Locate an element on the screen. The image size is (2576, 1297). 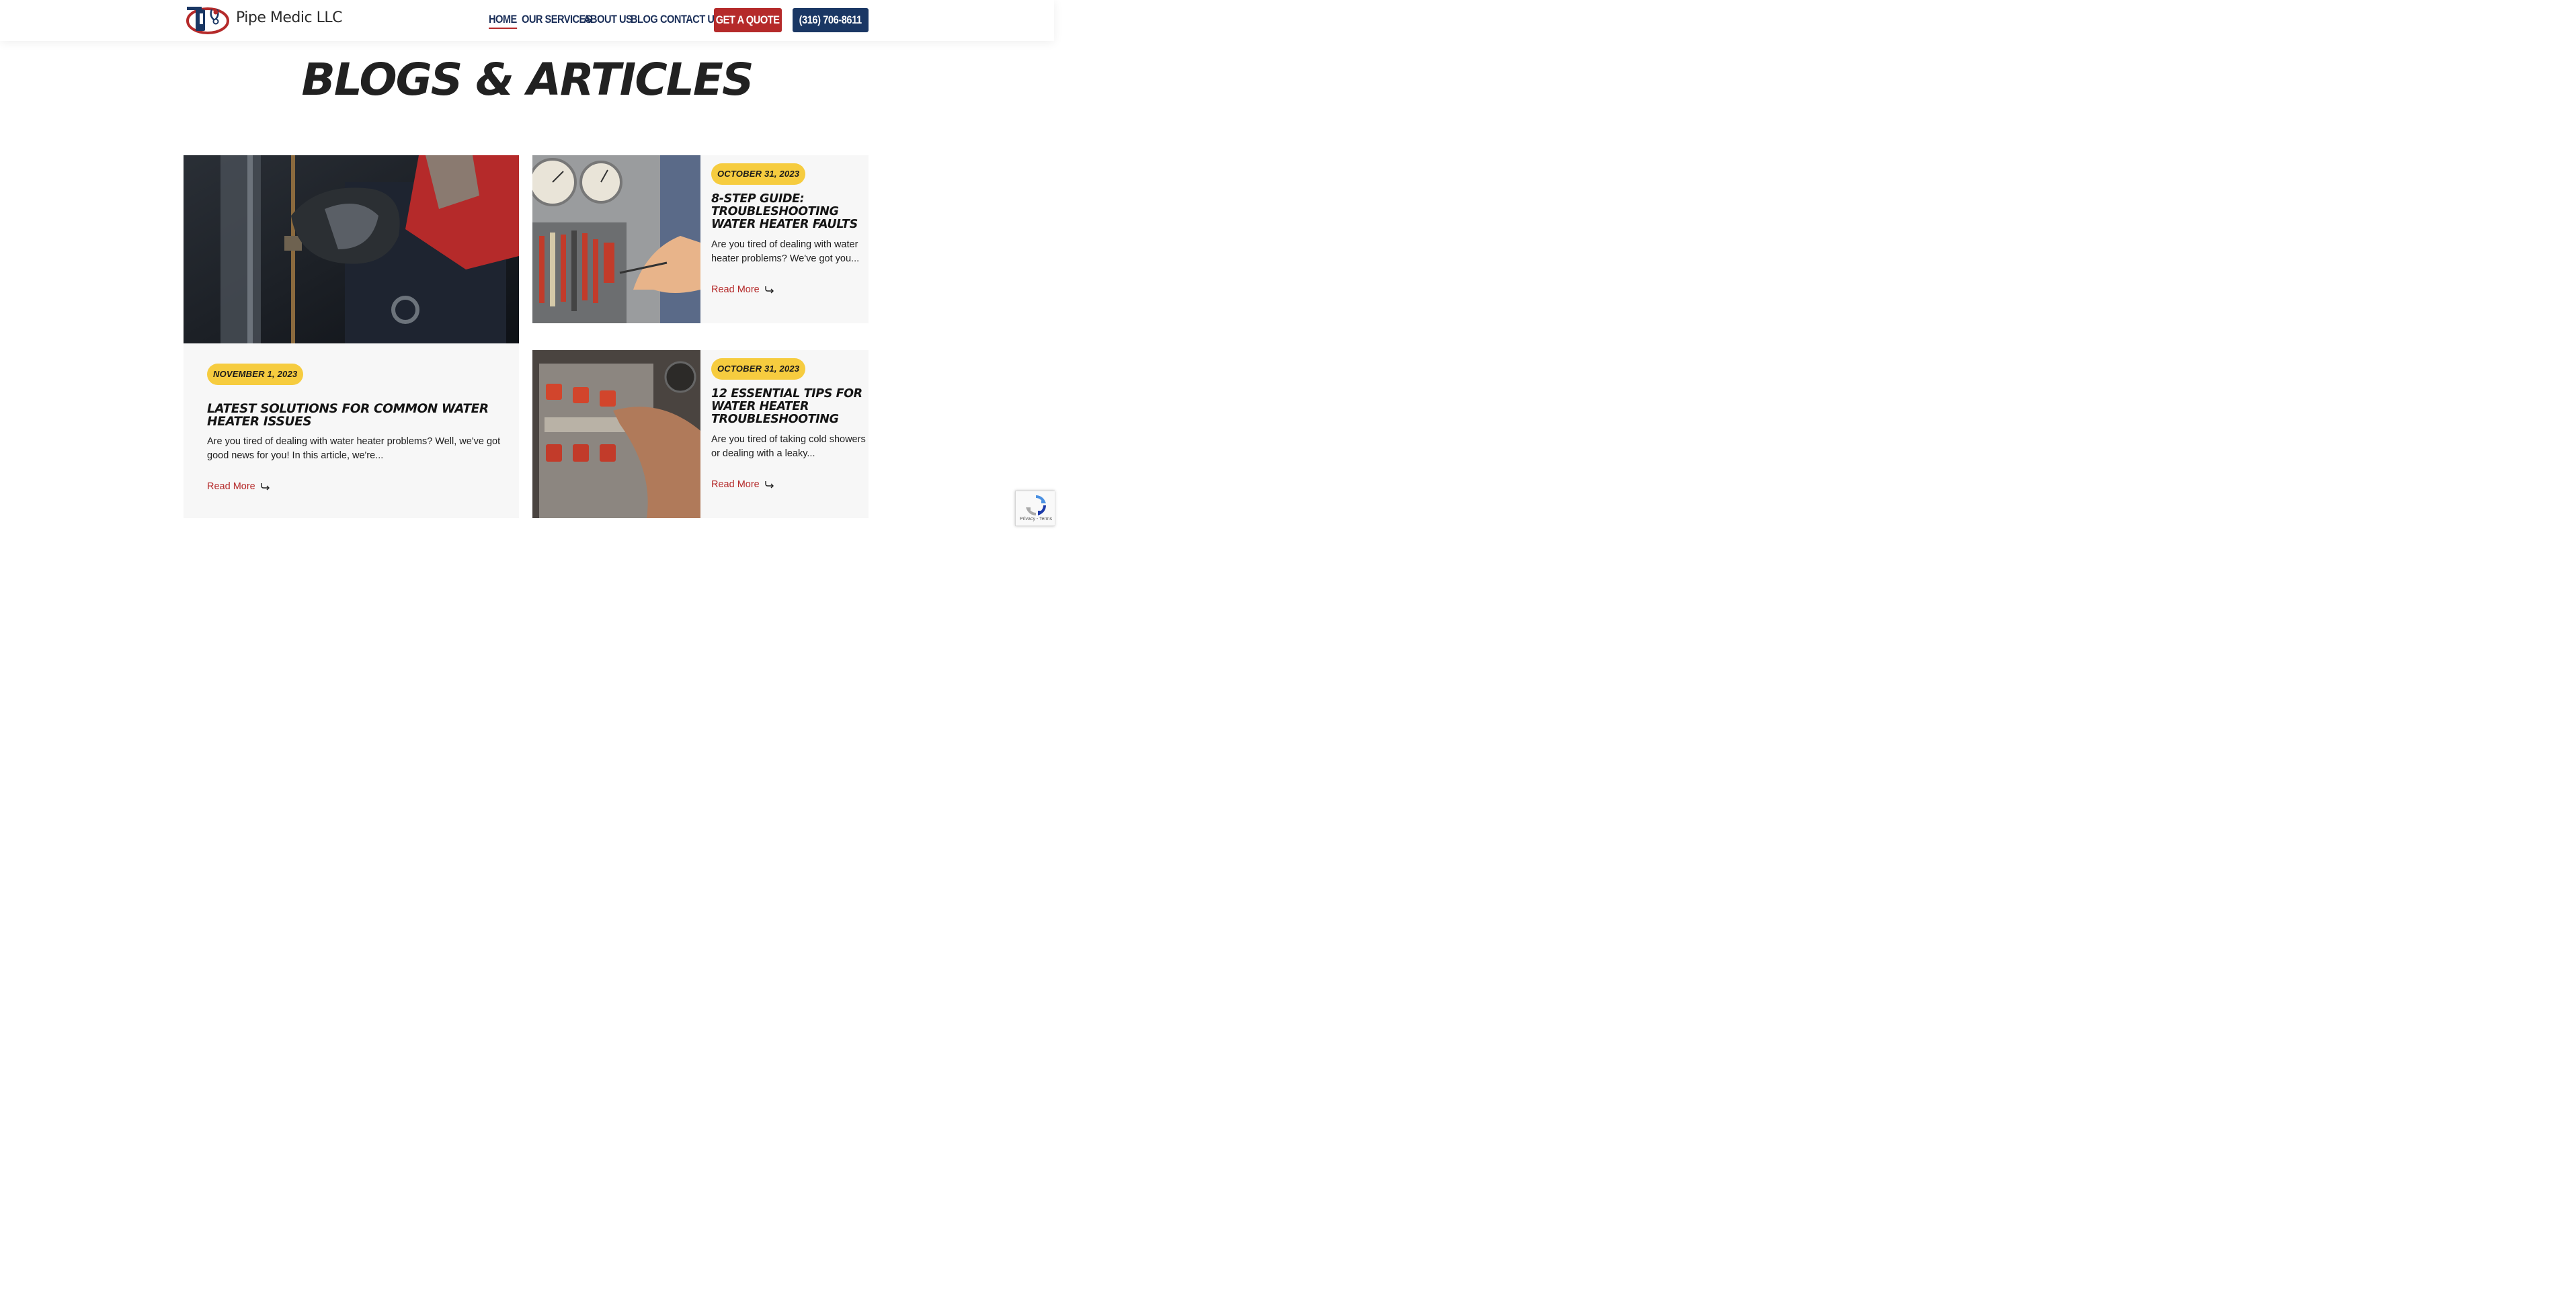
post-thumbnail-control-panel is located at coordinates (616, 434).